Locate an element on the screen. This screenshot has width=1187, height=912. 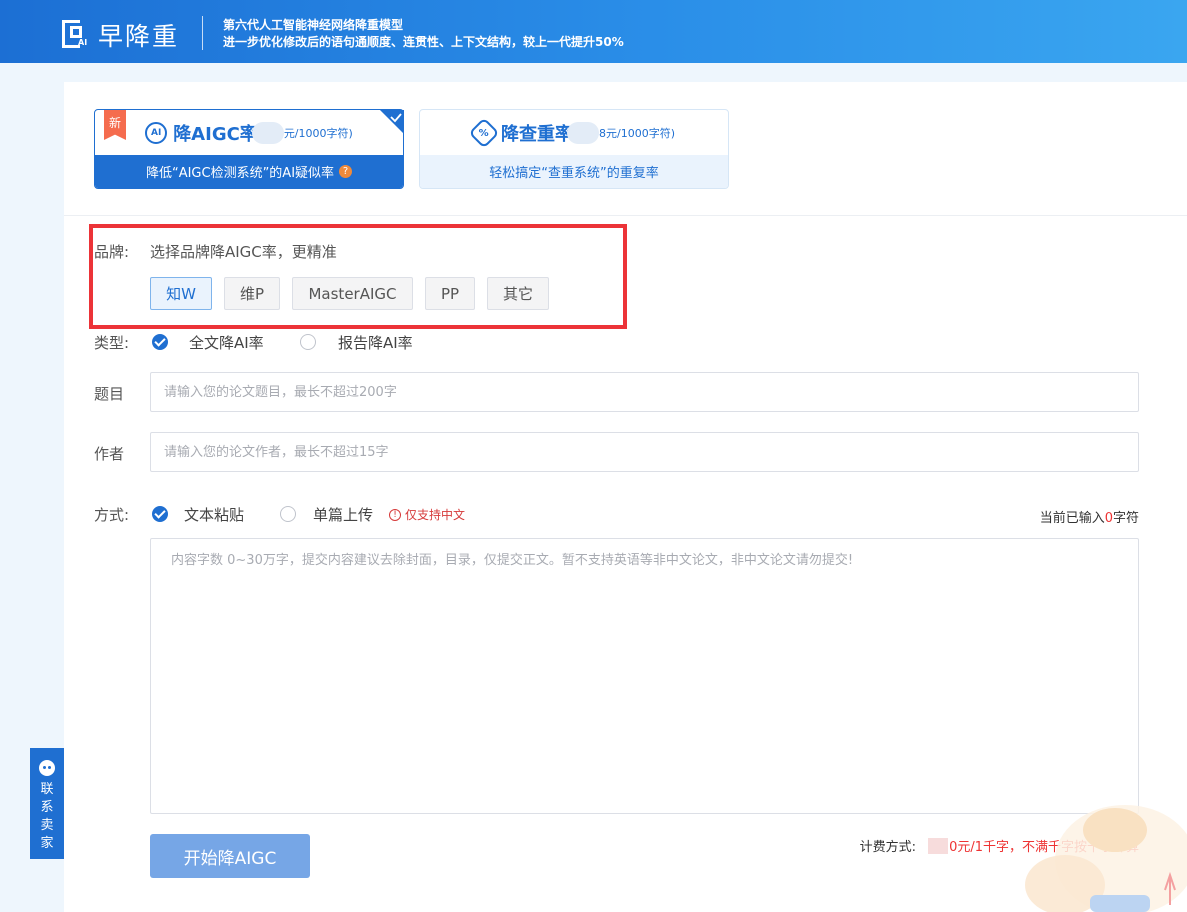
header-divider is located at coordinates (202, 33).